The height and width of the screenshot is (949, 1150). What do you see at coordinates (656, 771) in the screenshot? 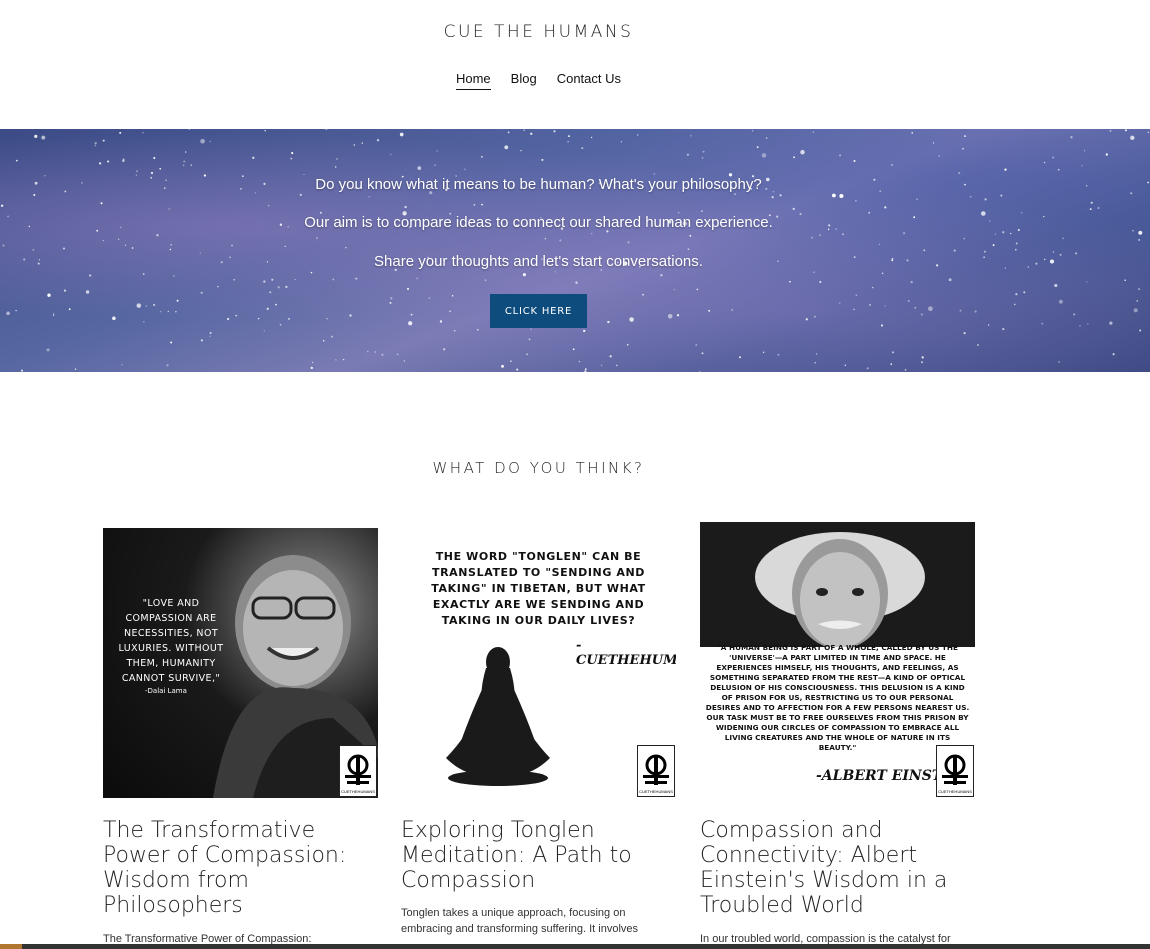
I see `cuethehumans-logo-icon: CUETHEHUMANS` at bounding box center [656, 771].